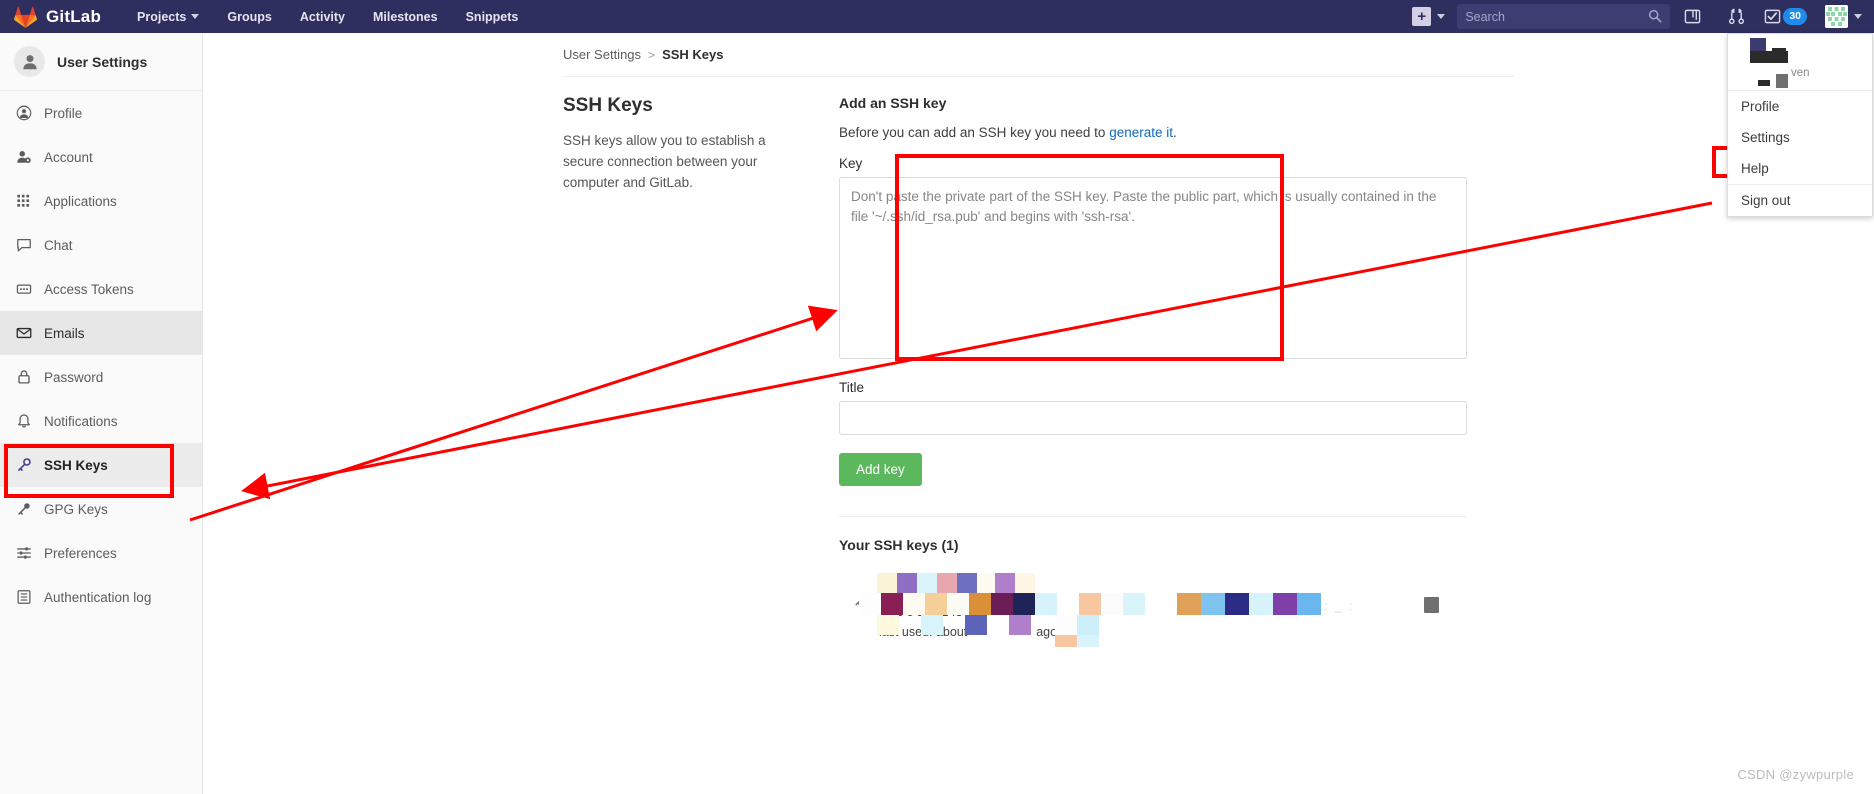 The image size is (1874, 794). Describe the element at coordinates (1800, 106) in the screenshot. I see `dropdown-item-profile: Profile` at that location.